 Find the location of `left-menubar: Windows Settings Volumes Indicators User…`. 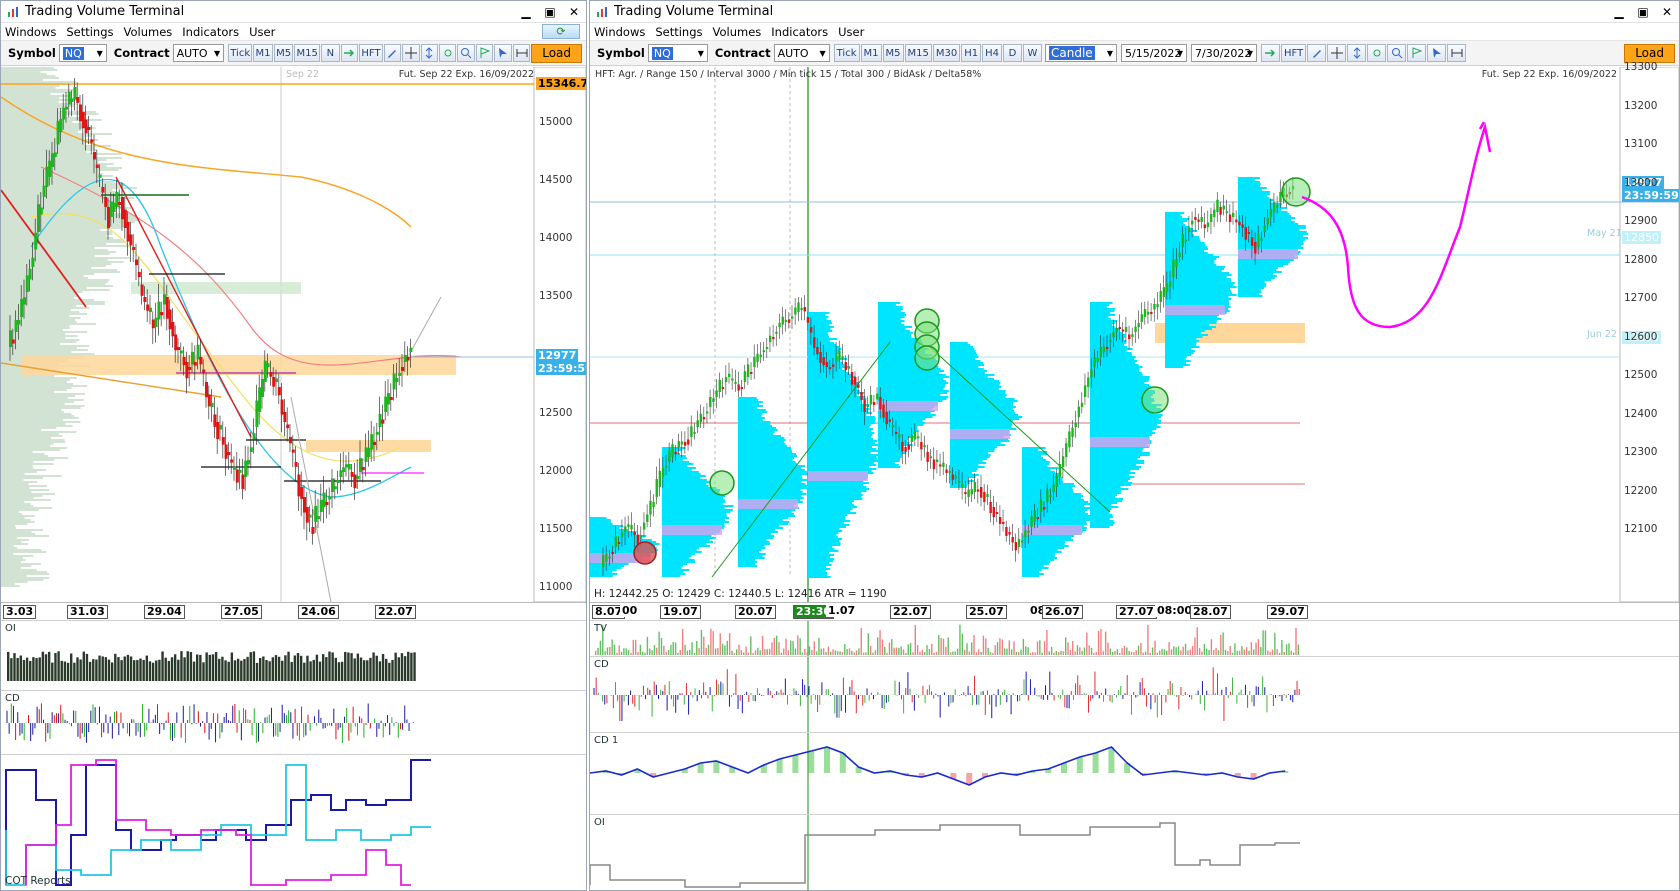

left-menubar: Windows Settings Volumes Indicators User… is located at coordinates (293, 32).